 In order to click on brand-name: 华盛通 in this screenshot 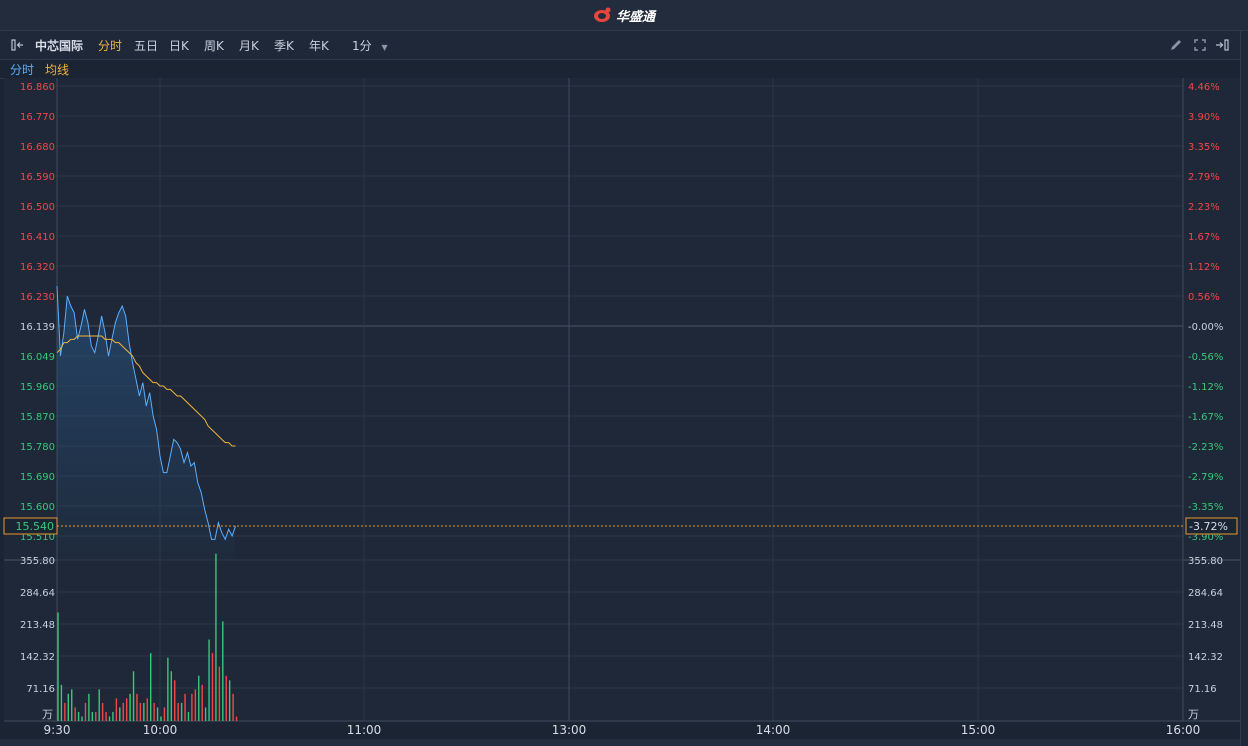, I will do `click(636, 17)`.